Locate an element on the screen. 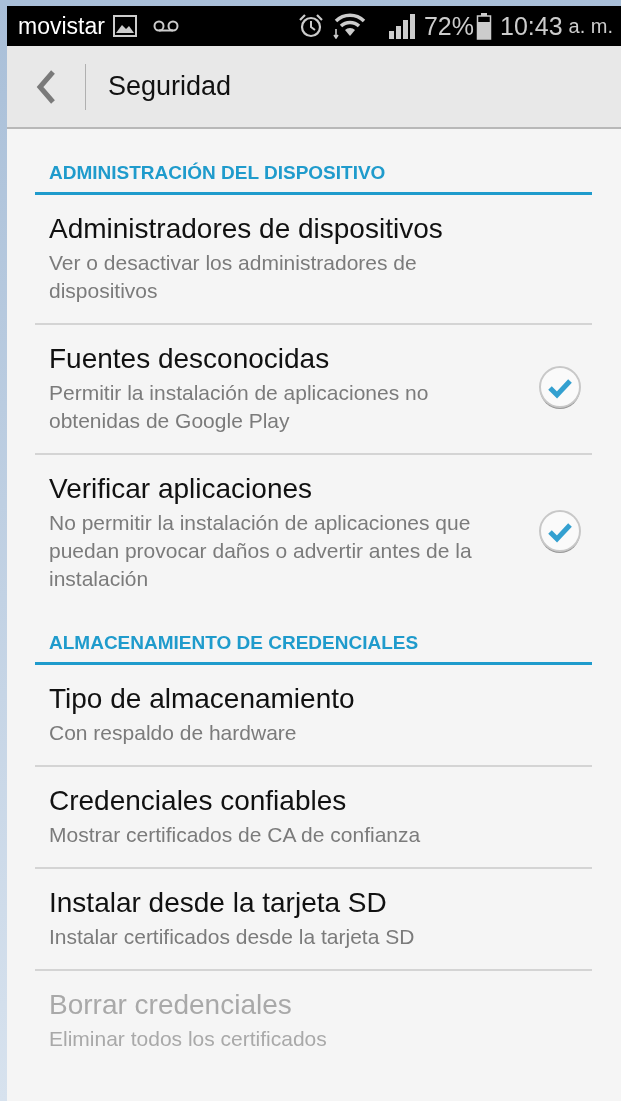 This screenshot has width=621, height=1101. settings-item: Verificar aplicaciones No permitir la instalación de aplicaciones que puedan provocar daños o advertir antes de la instalación is located at coordinates (313, 527).